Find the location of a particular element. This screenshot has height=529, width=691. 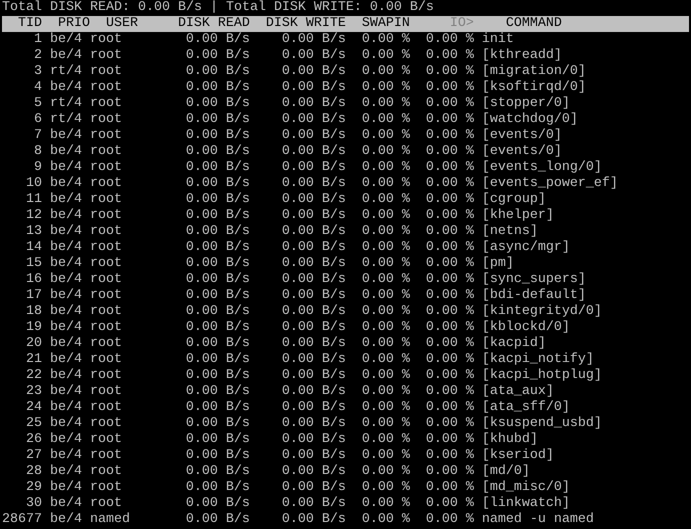

column-header: DISK WRITE is located at coordinates (306, 23).